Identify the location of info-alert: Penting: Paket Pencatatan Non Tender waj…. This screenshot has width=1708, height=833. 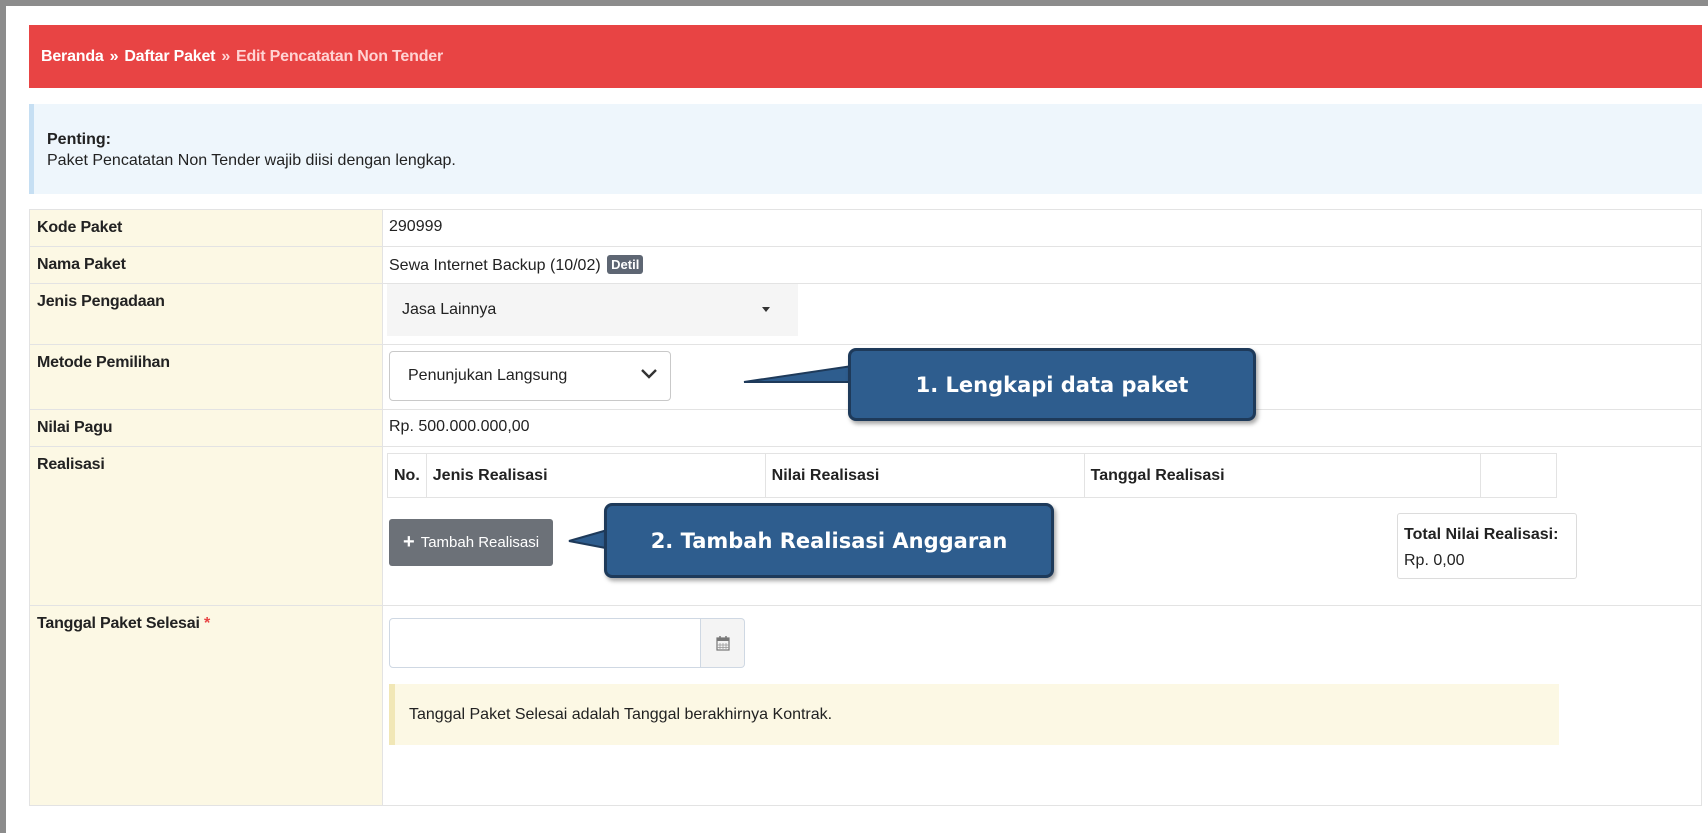
(865, 149).